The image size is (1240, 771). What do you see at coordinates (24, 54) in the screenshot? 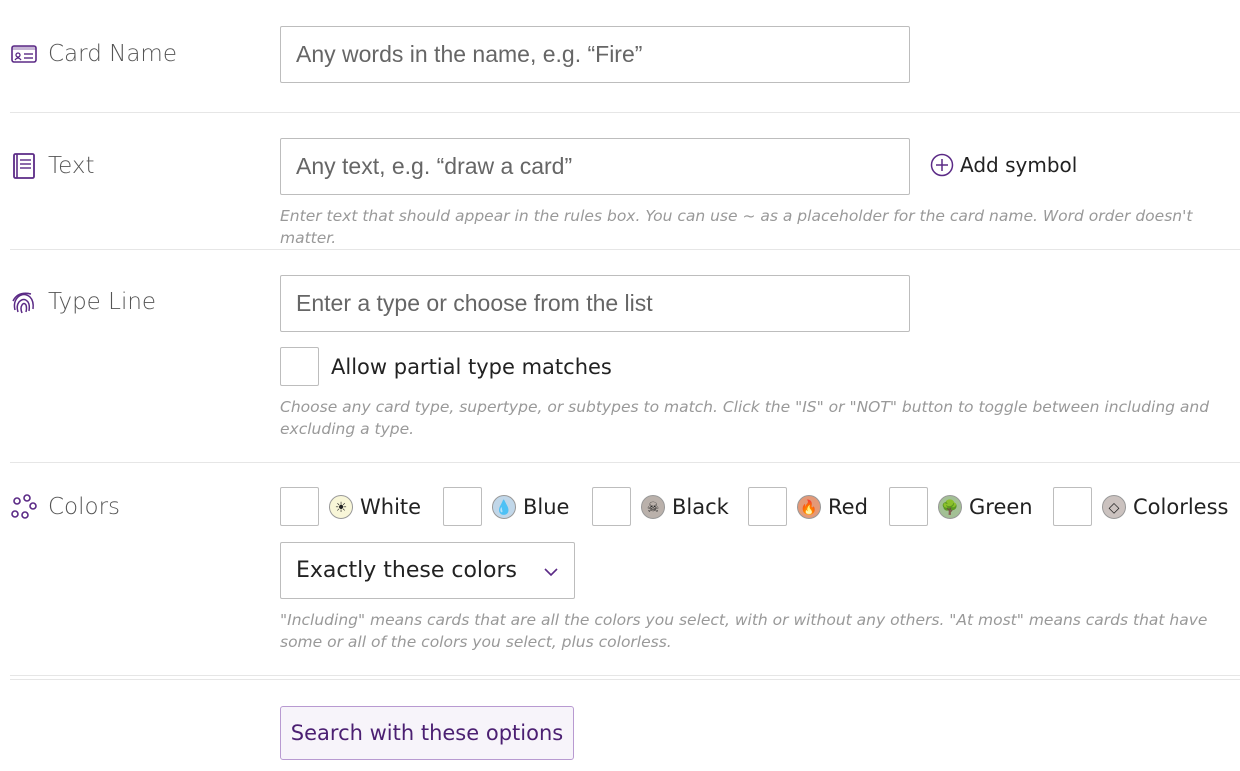
I see `id-card-icon` at bounding box center [24, 54].